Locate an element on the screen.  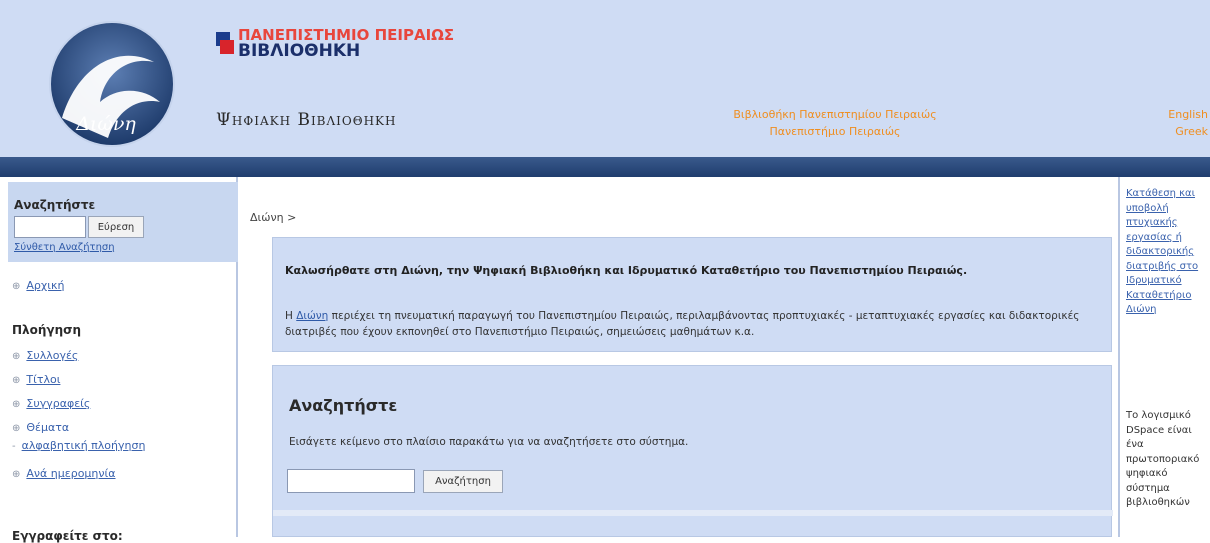
language-links: English Greek is located at coordinates (1179, 123).